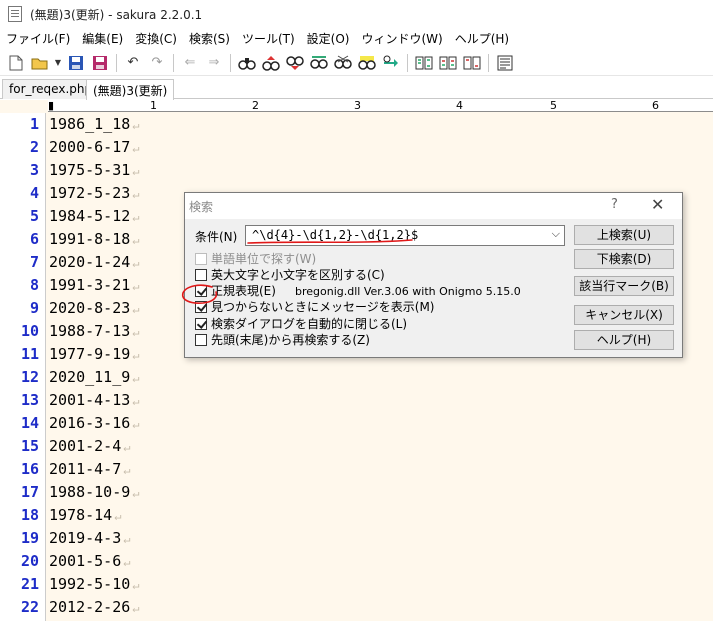 The image size is (713, 621). I want to click on tab-untitled-3: (無題)3(更新), so click(130, 89).